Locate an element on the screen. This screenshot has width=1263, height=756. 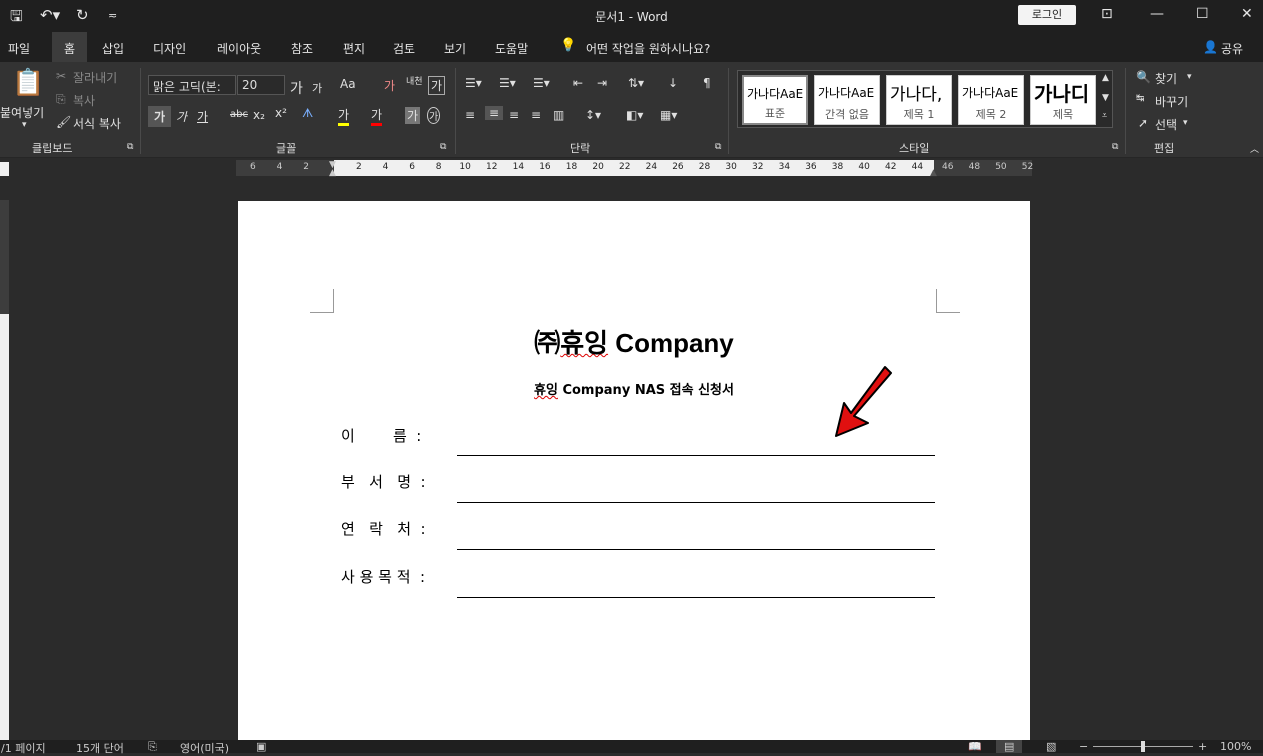
find-button: 찾기 is located at coordinates (1166, 78).